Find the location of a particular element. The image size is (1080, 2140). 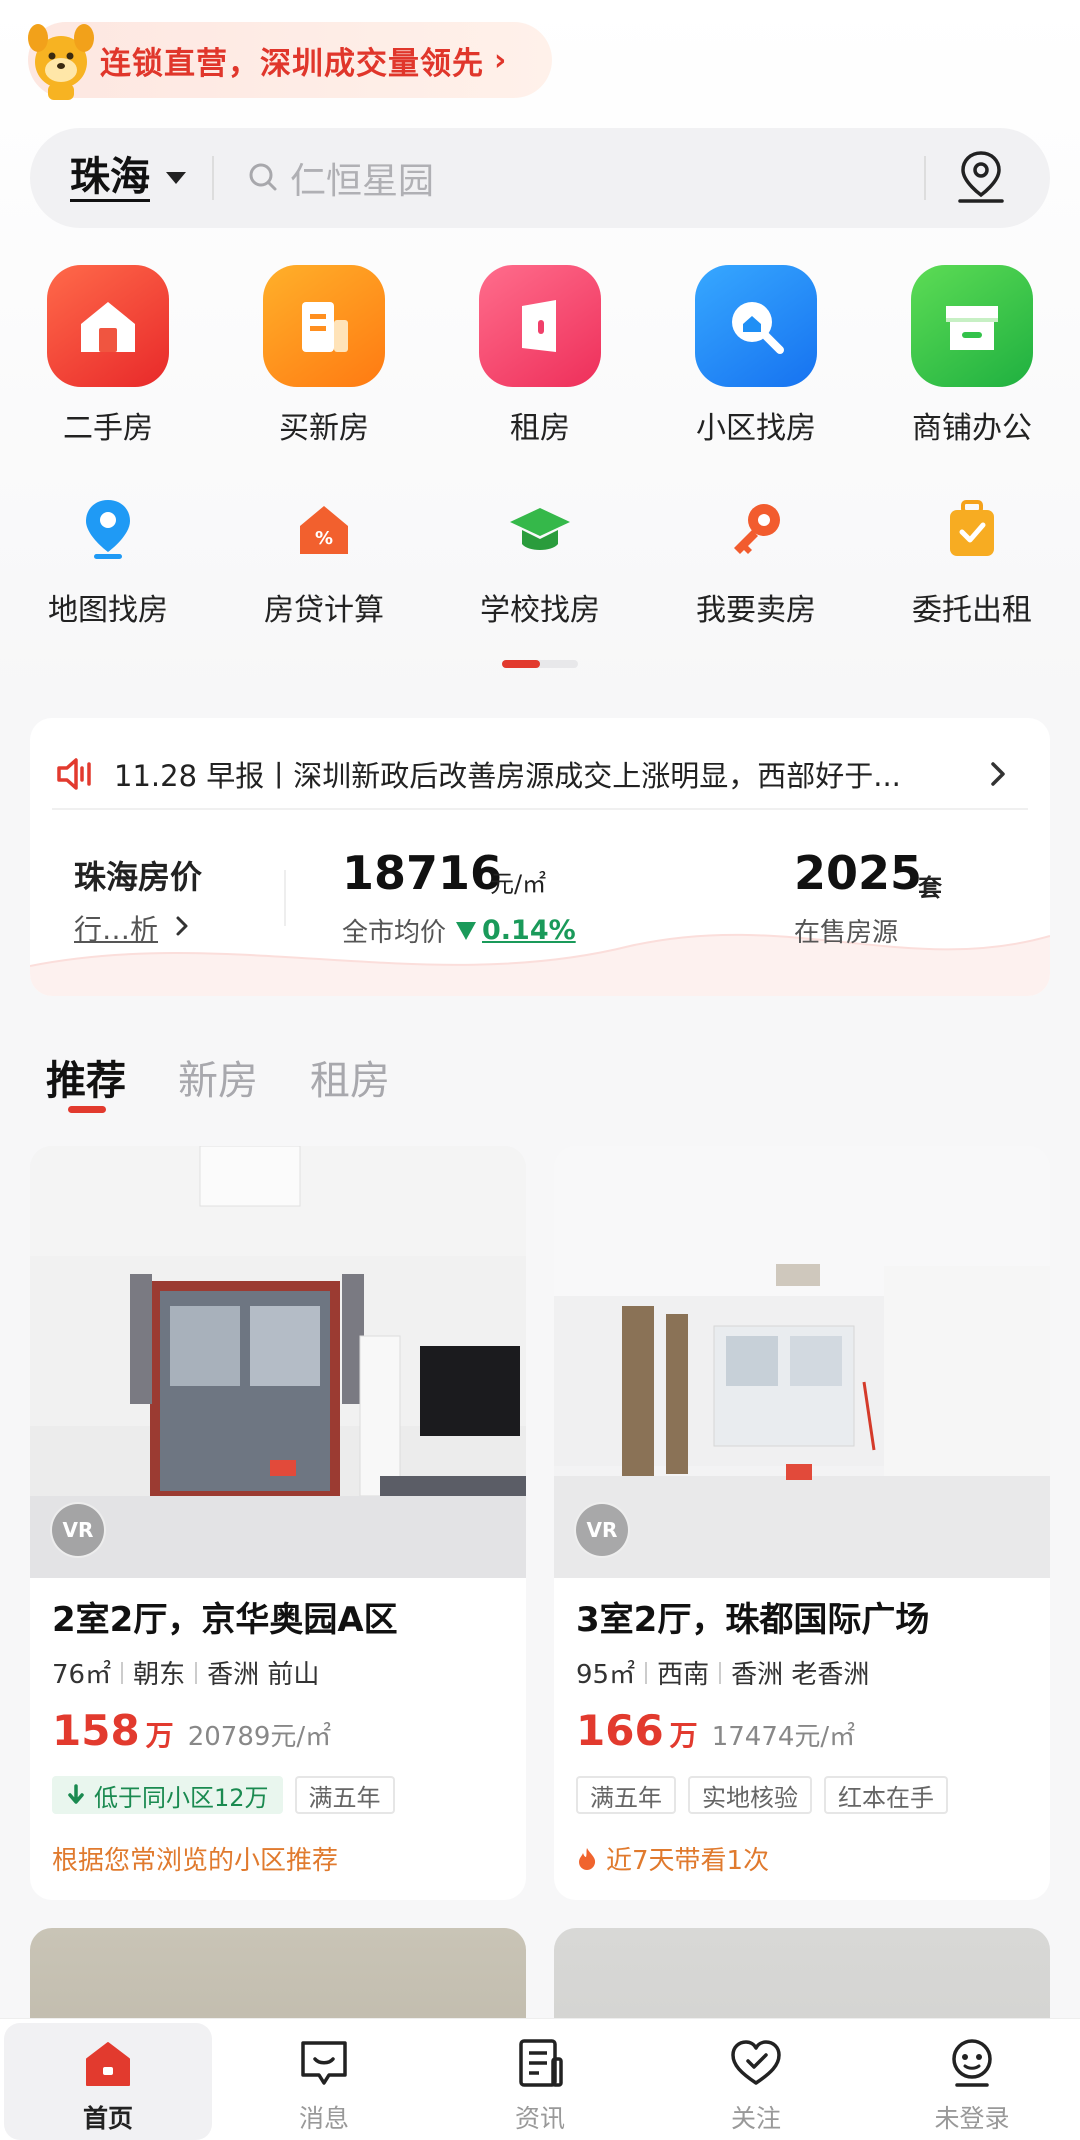

nav-home: 首页 is located at coordinates (108, 2081).